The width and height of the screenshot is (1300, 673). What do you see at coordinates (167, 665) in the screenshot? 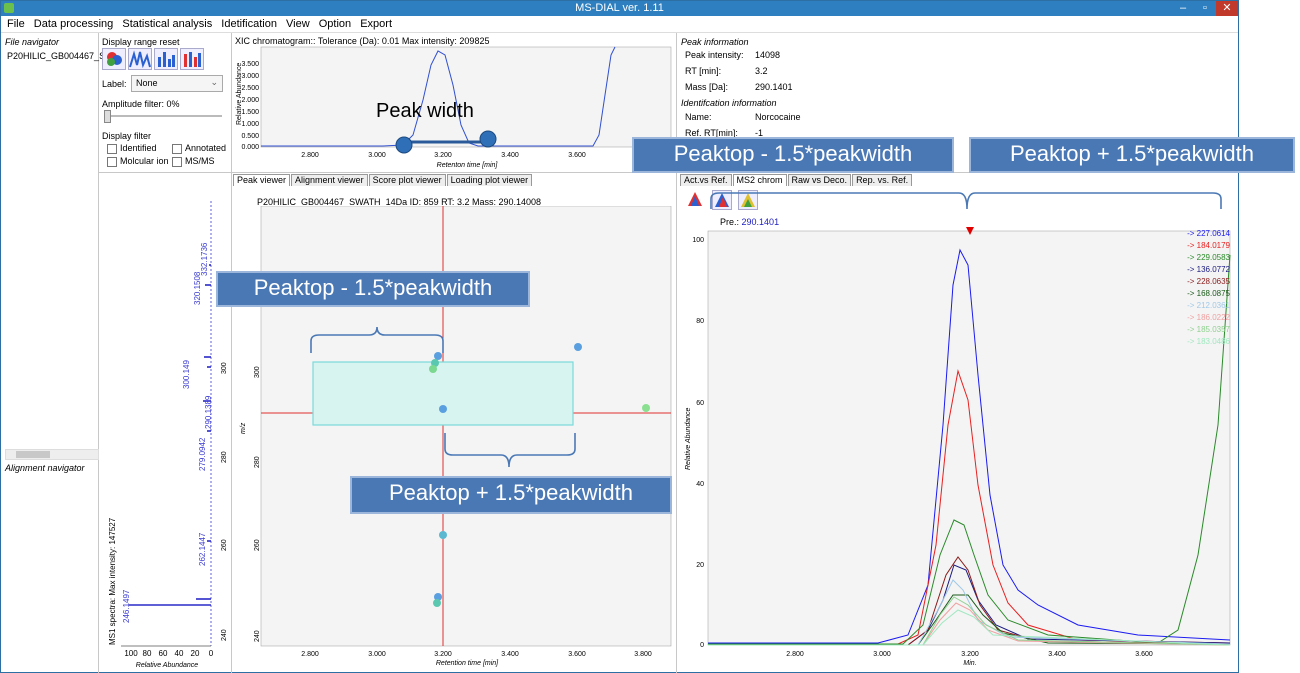
I see `ms1-x-label: Relative Abundance` at bounding box center [167, 665].